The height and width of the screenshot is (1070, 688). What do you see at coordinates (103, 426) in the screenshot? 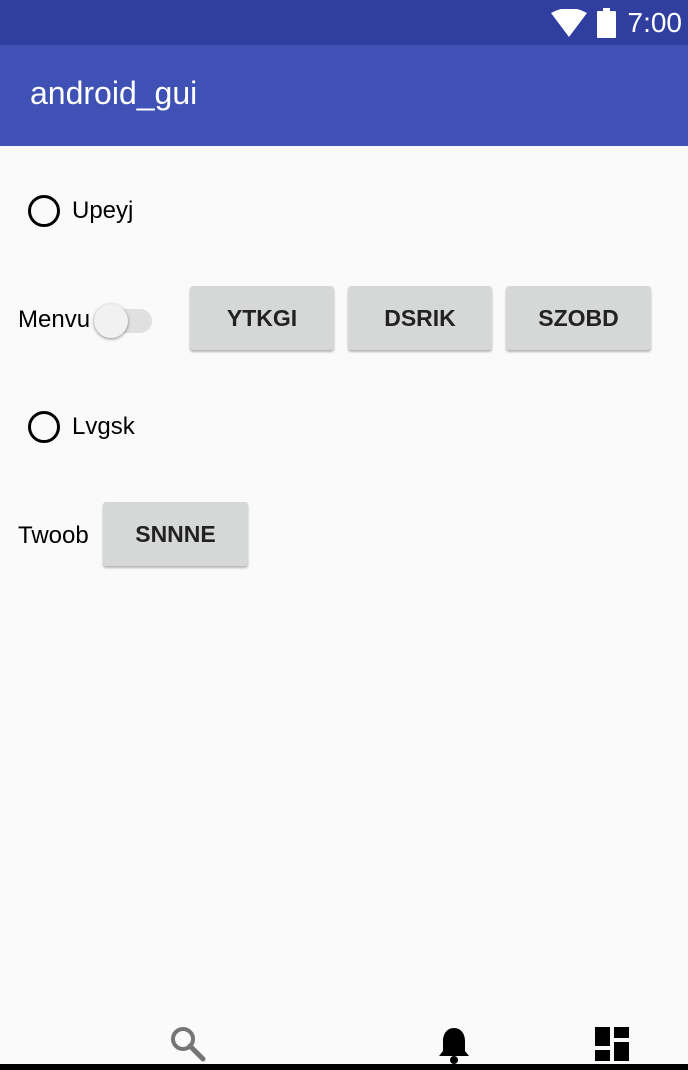
I see `radio-label: Lvgsk` at bounding box center [103, 426].